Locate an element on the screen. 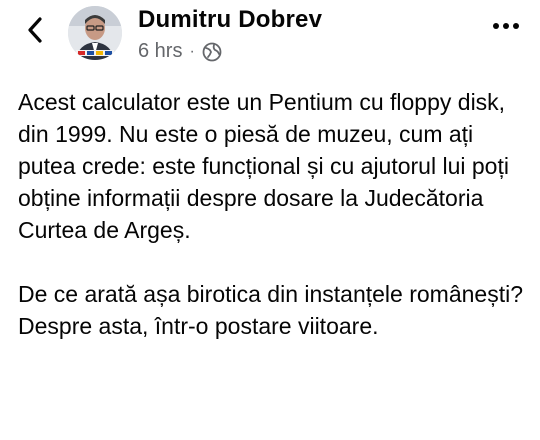  author-name: Dumitru Dobrev is located at coordinates (230, 20).